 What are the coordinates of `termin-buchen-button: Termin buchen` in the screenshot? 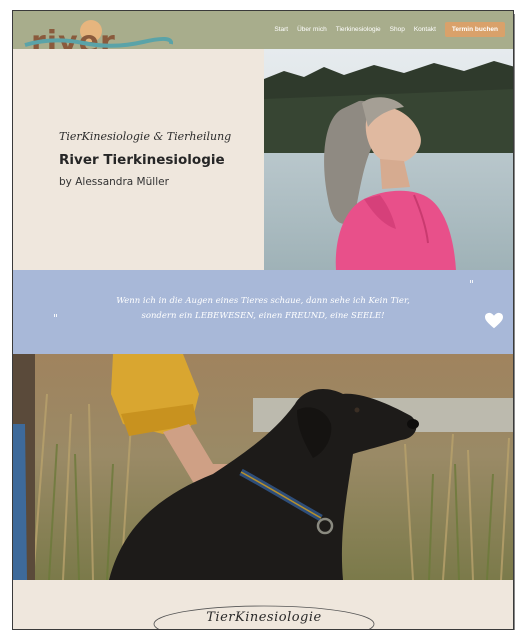 It's located at (474, 29).